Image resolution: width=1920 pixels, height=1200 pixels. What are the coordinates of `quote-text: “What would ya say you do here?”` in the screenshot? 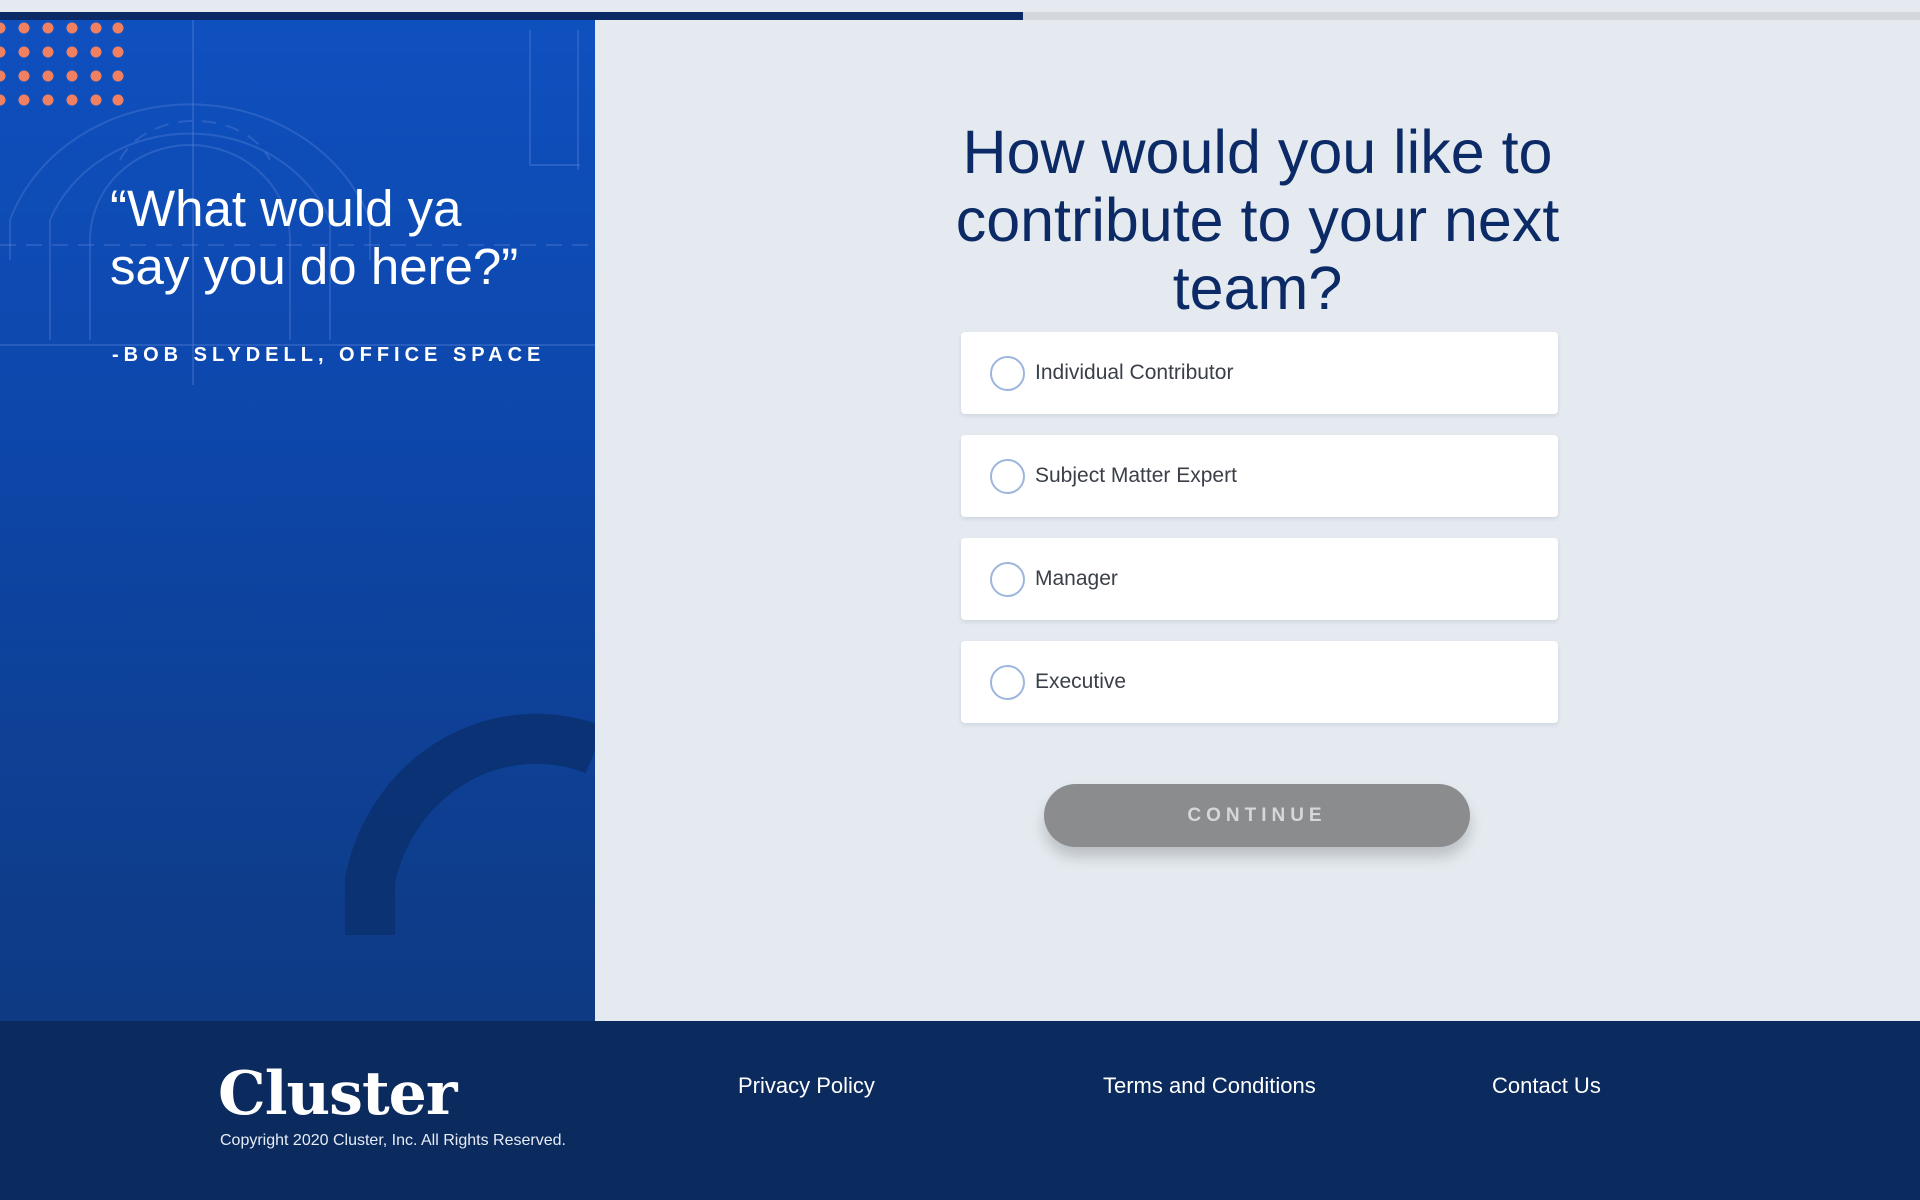 It's located at (314, 237).